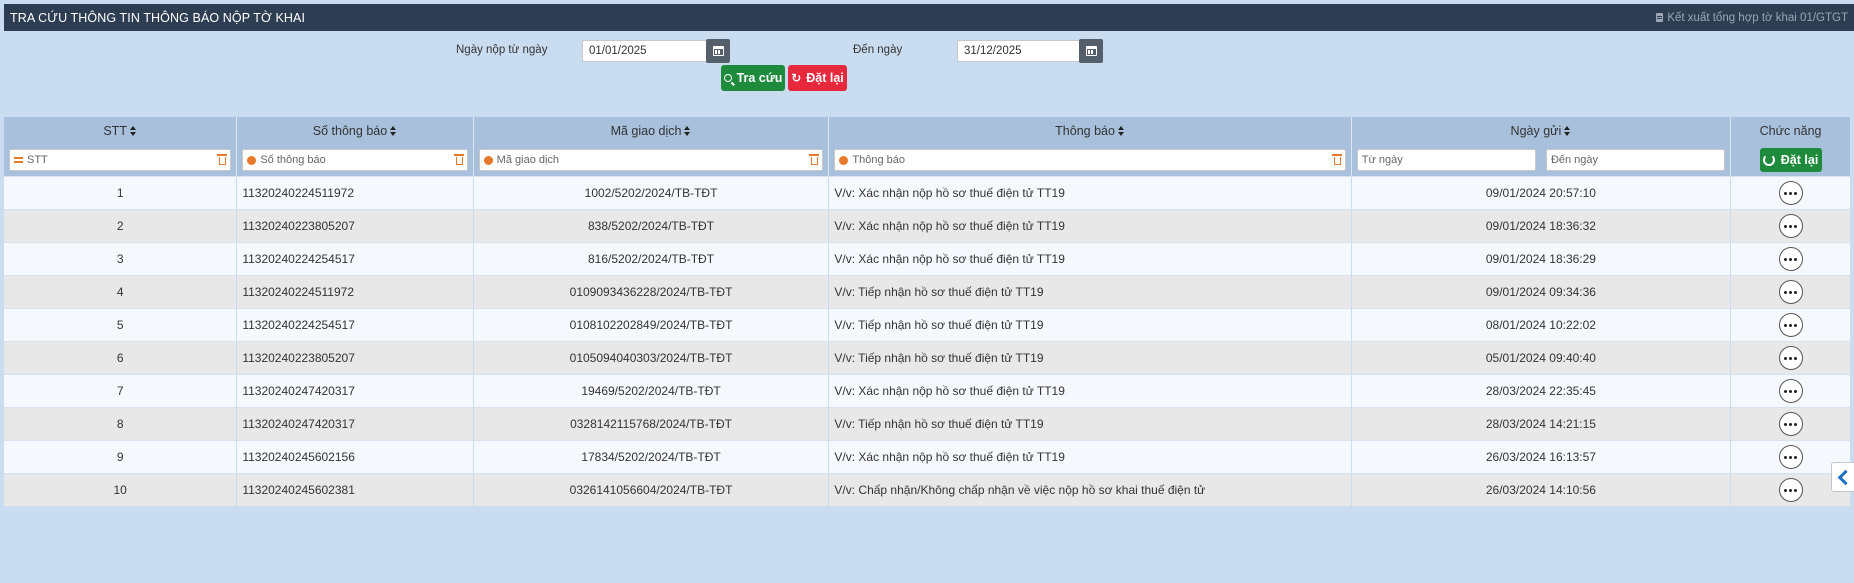  Describe the element at coordinates (1091, 160) in the screenshot. I see `filter-thong-bao-input` at that location.